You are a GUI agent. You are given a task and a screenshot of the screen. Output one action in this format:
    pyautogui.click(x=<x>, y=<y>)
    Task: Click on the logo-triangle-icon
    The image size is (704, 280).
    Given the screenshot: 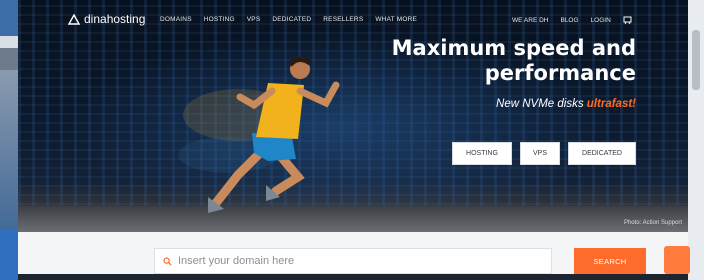 What is the action you would take?
    pyautogui.click(x=74, y=19)
    